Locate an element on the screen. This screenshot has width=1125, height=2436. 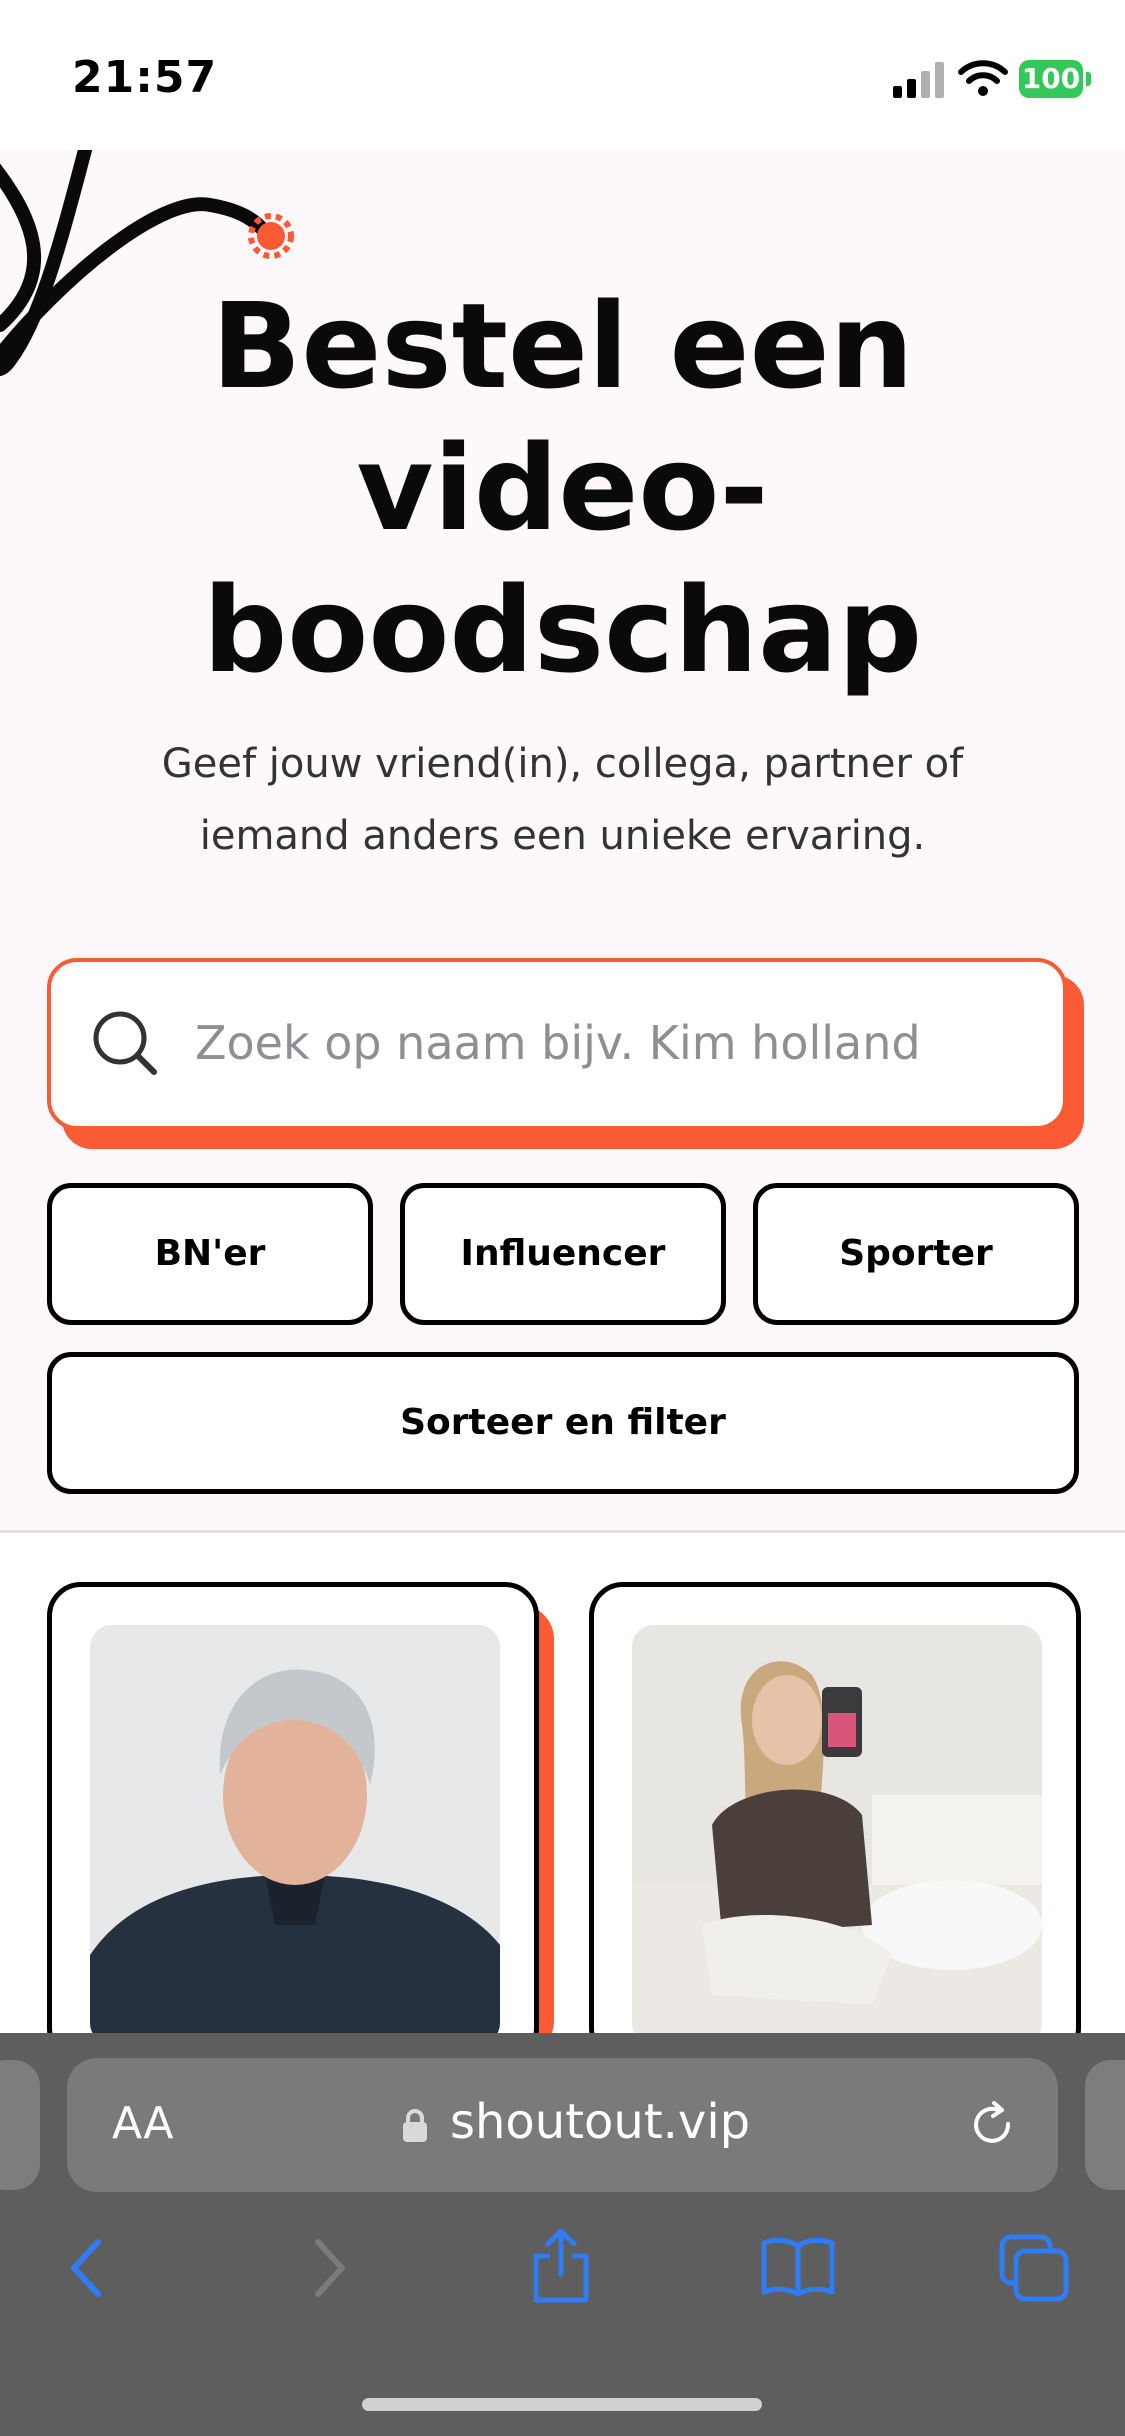
share-icon is located at coordinates (561, 2266).